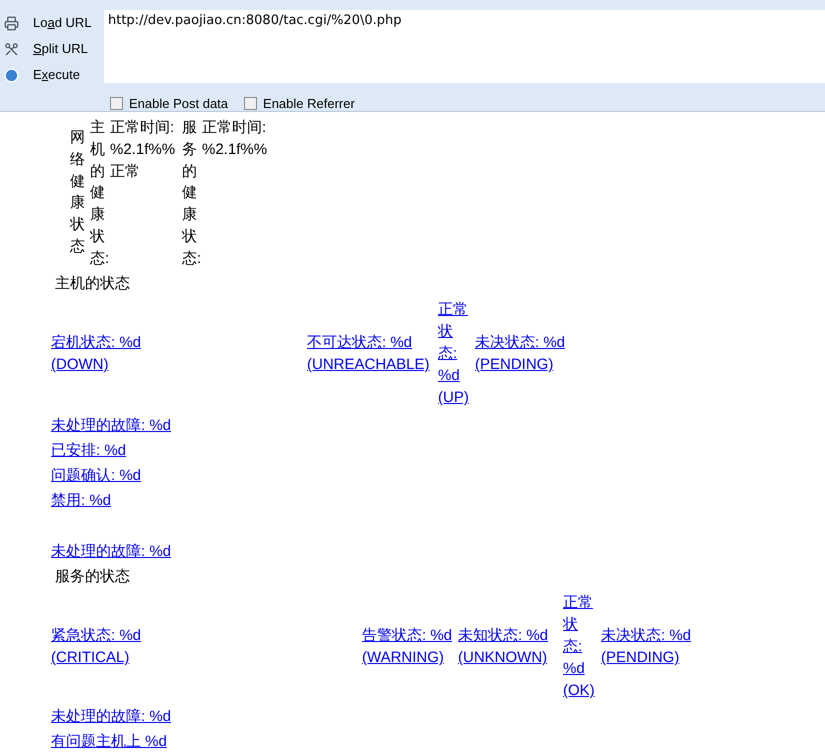 The height and width of the screenshot is (754, 825). What do you see at coordinates (309, 104) in the screenshot?
I see `checkbox-label: Enable Referrer` at bounding box center [309, 104].